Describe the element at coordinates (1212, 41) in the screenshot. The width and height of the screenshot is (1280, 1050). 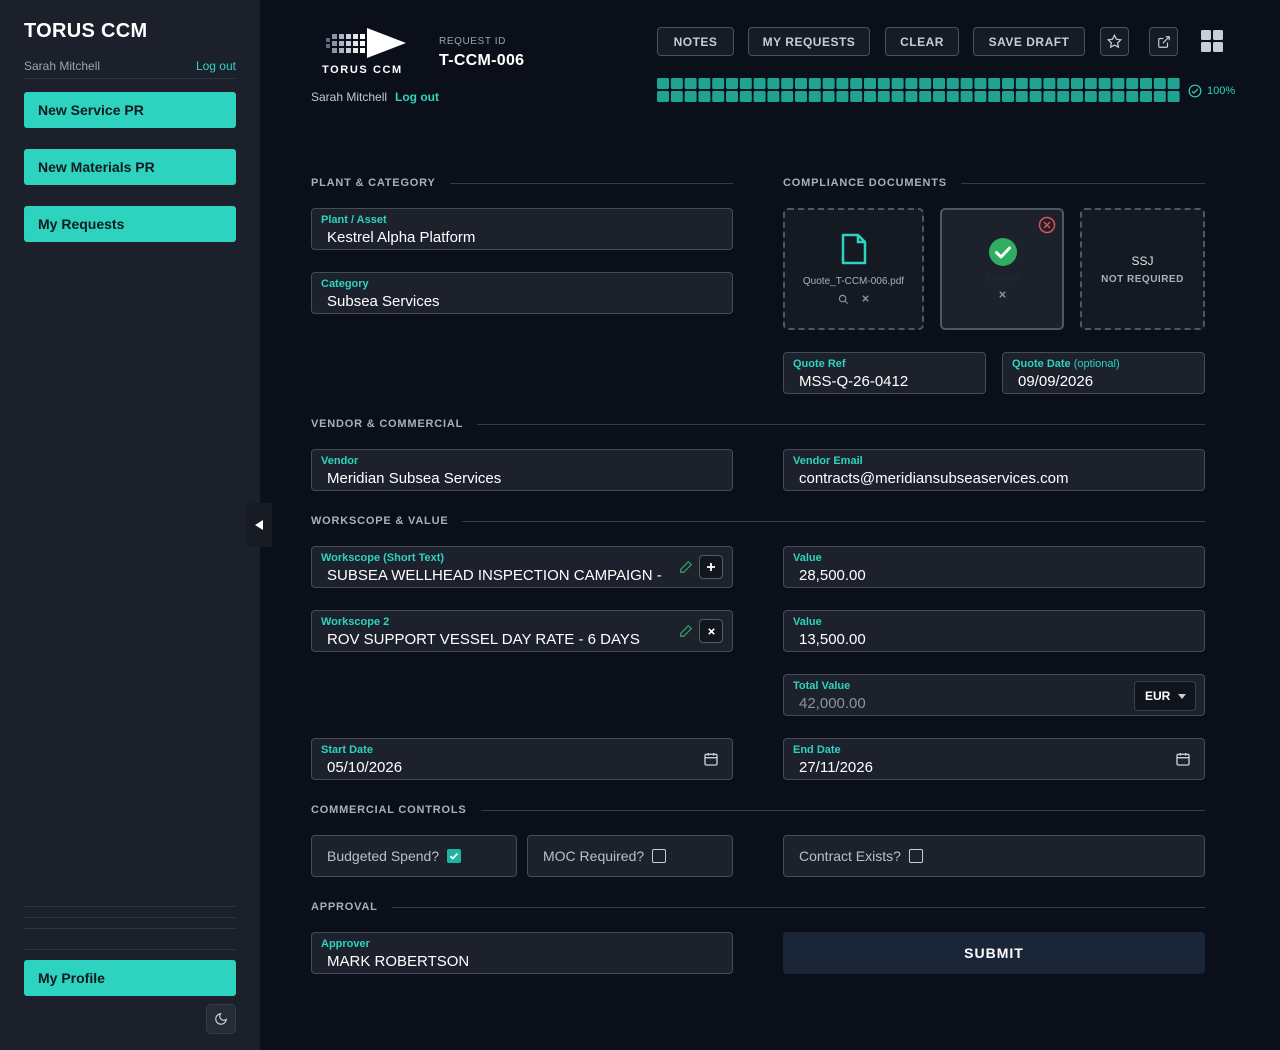
I see `grid-icon` at that location.